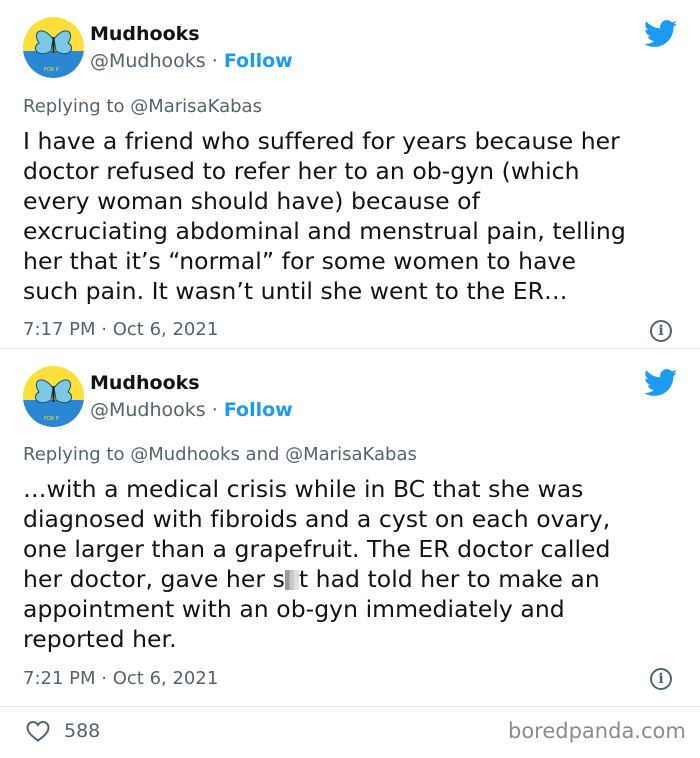 This screenshot has height=758, width=700. I want to click on tweet-timestamp: 7:17 PM · Oct 6, 2021, so click(120, 329).